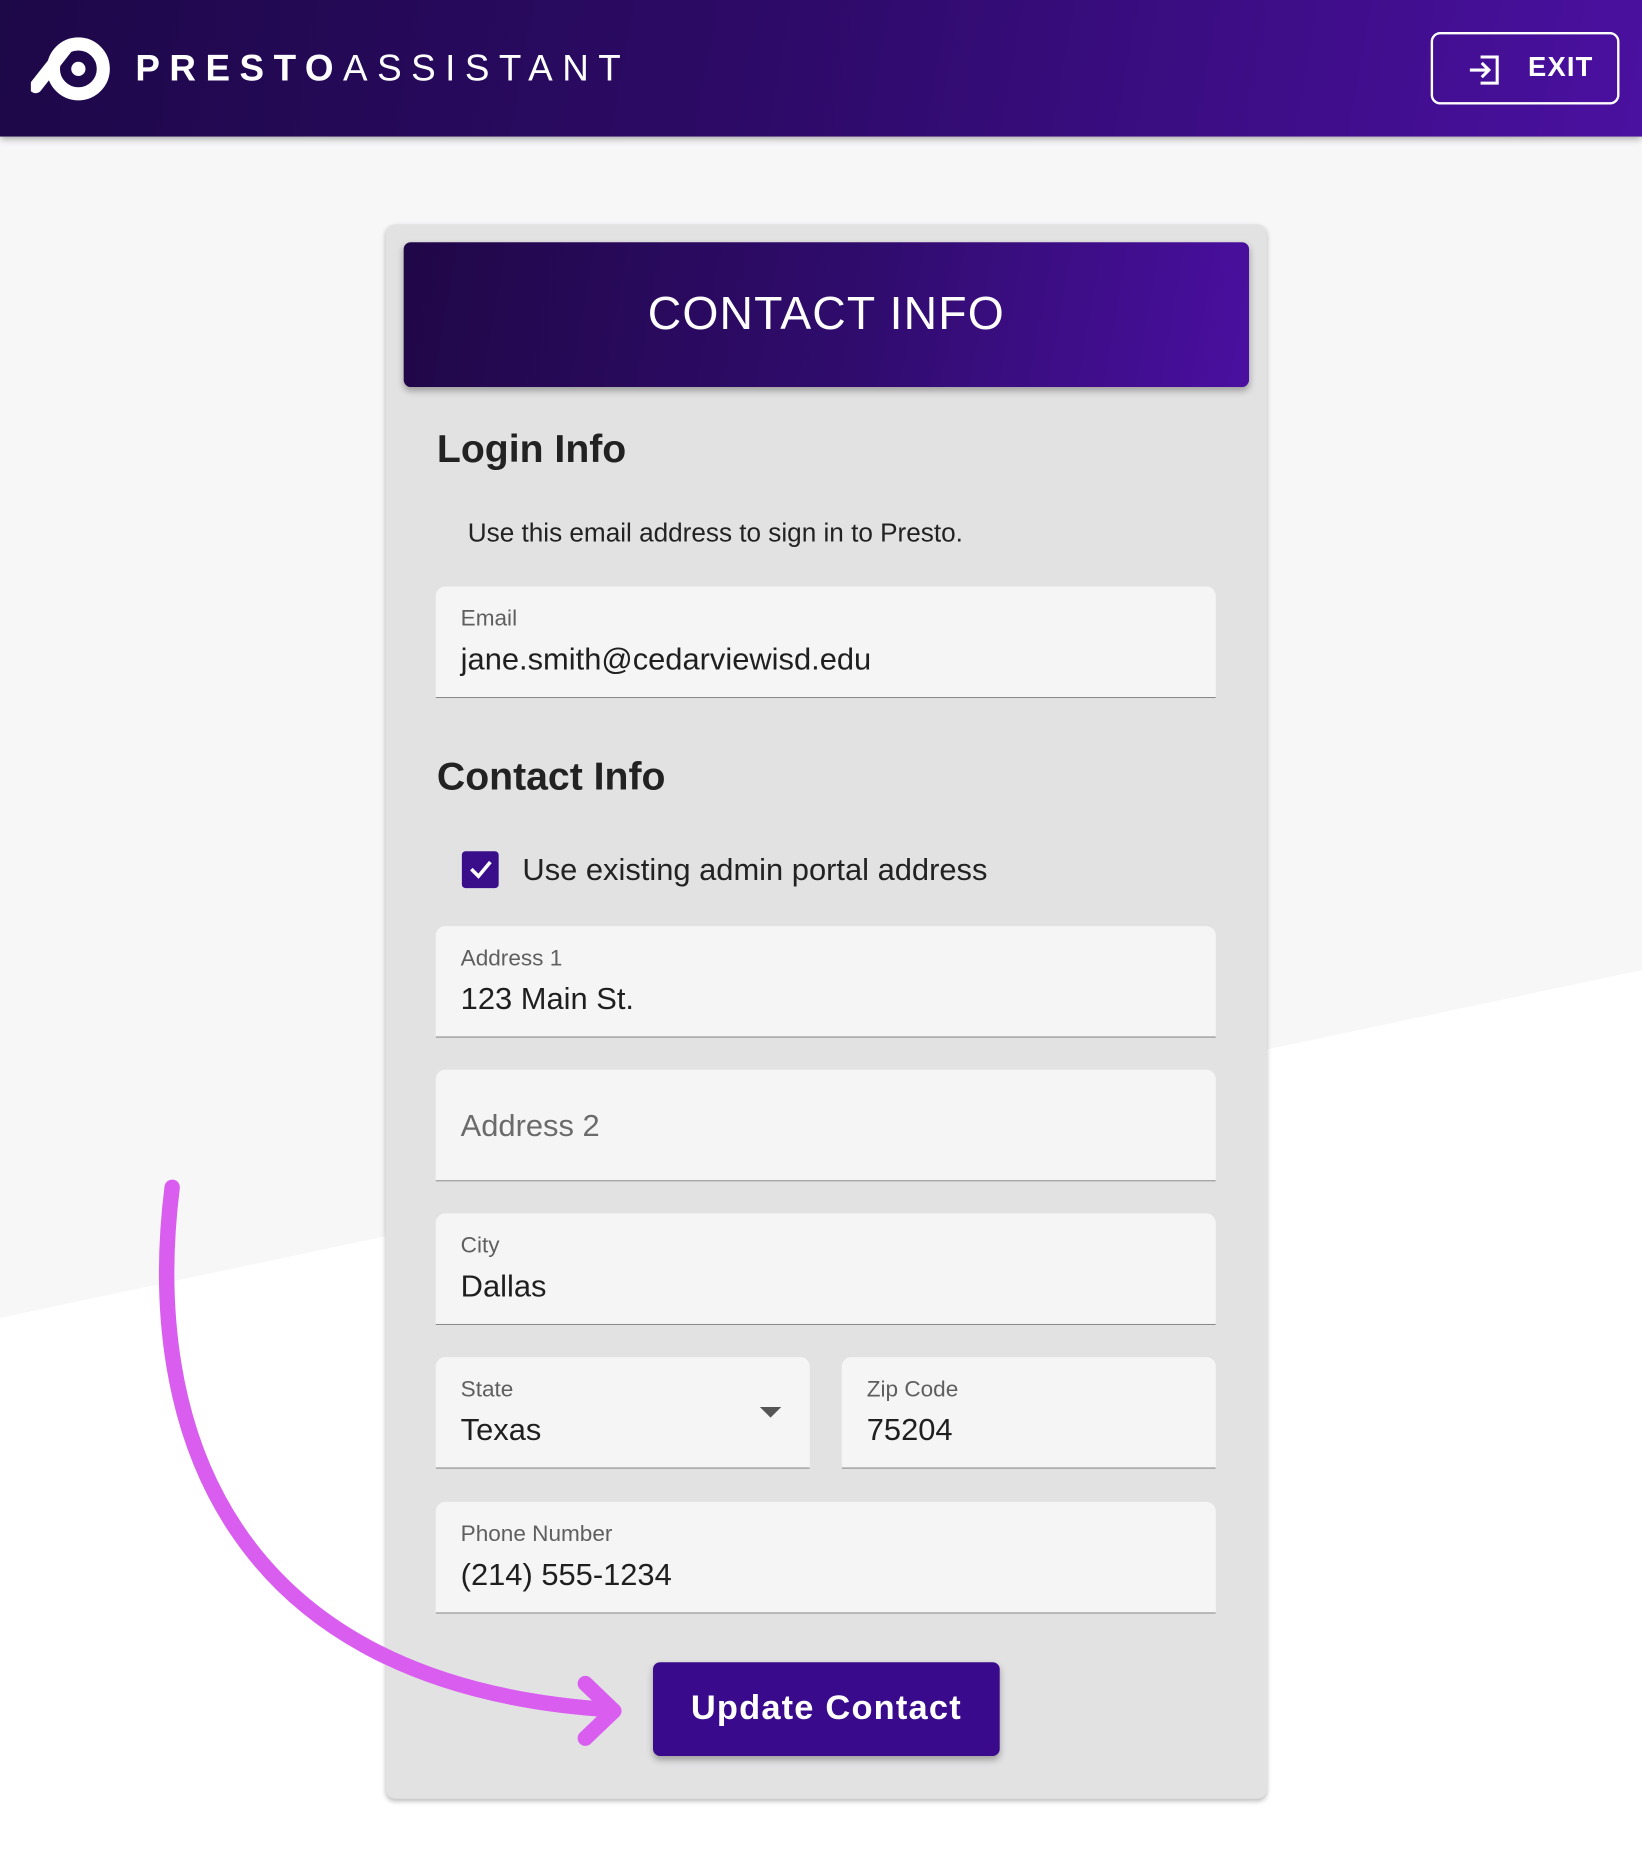  Describe the element at coordinates (530, 1126) in the screenshot. I see `address2-placeholder: Address 2` at that location.